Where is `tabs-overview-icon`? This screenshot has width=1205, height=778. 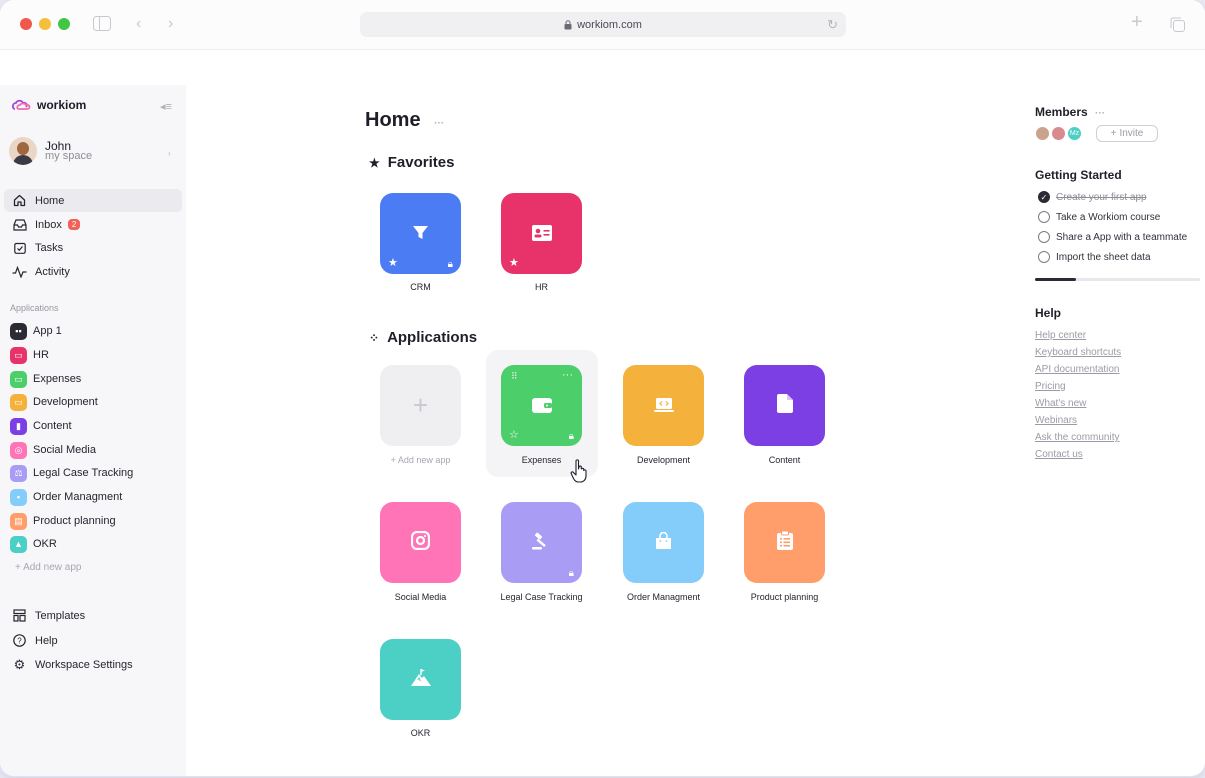 tabs-overview-icon is located at coordinates (1177, 26).